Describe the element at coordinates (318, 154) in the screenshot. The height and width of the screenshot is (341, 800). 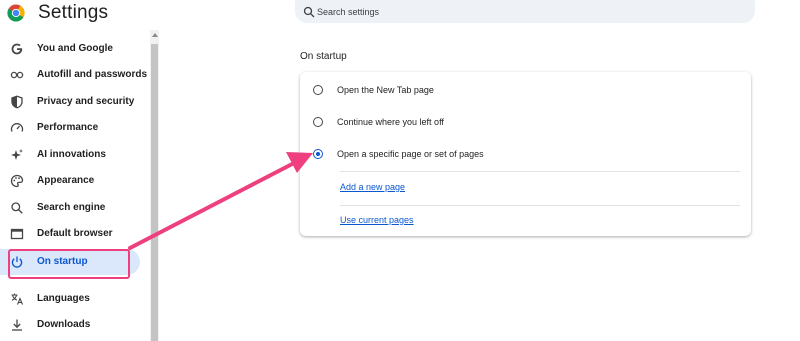
I see `radio-button-selected` at that location.